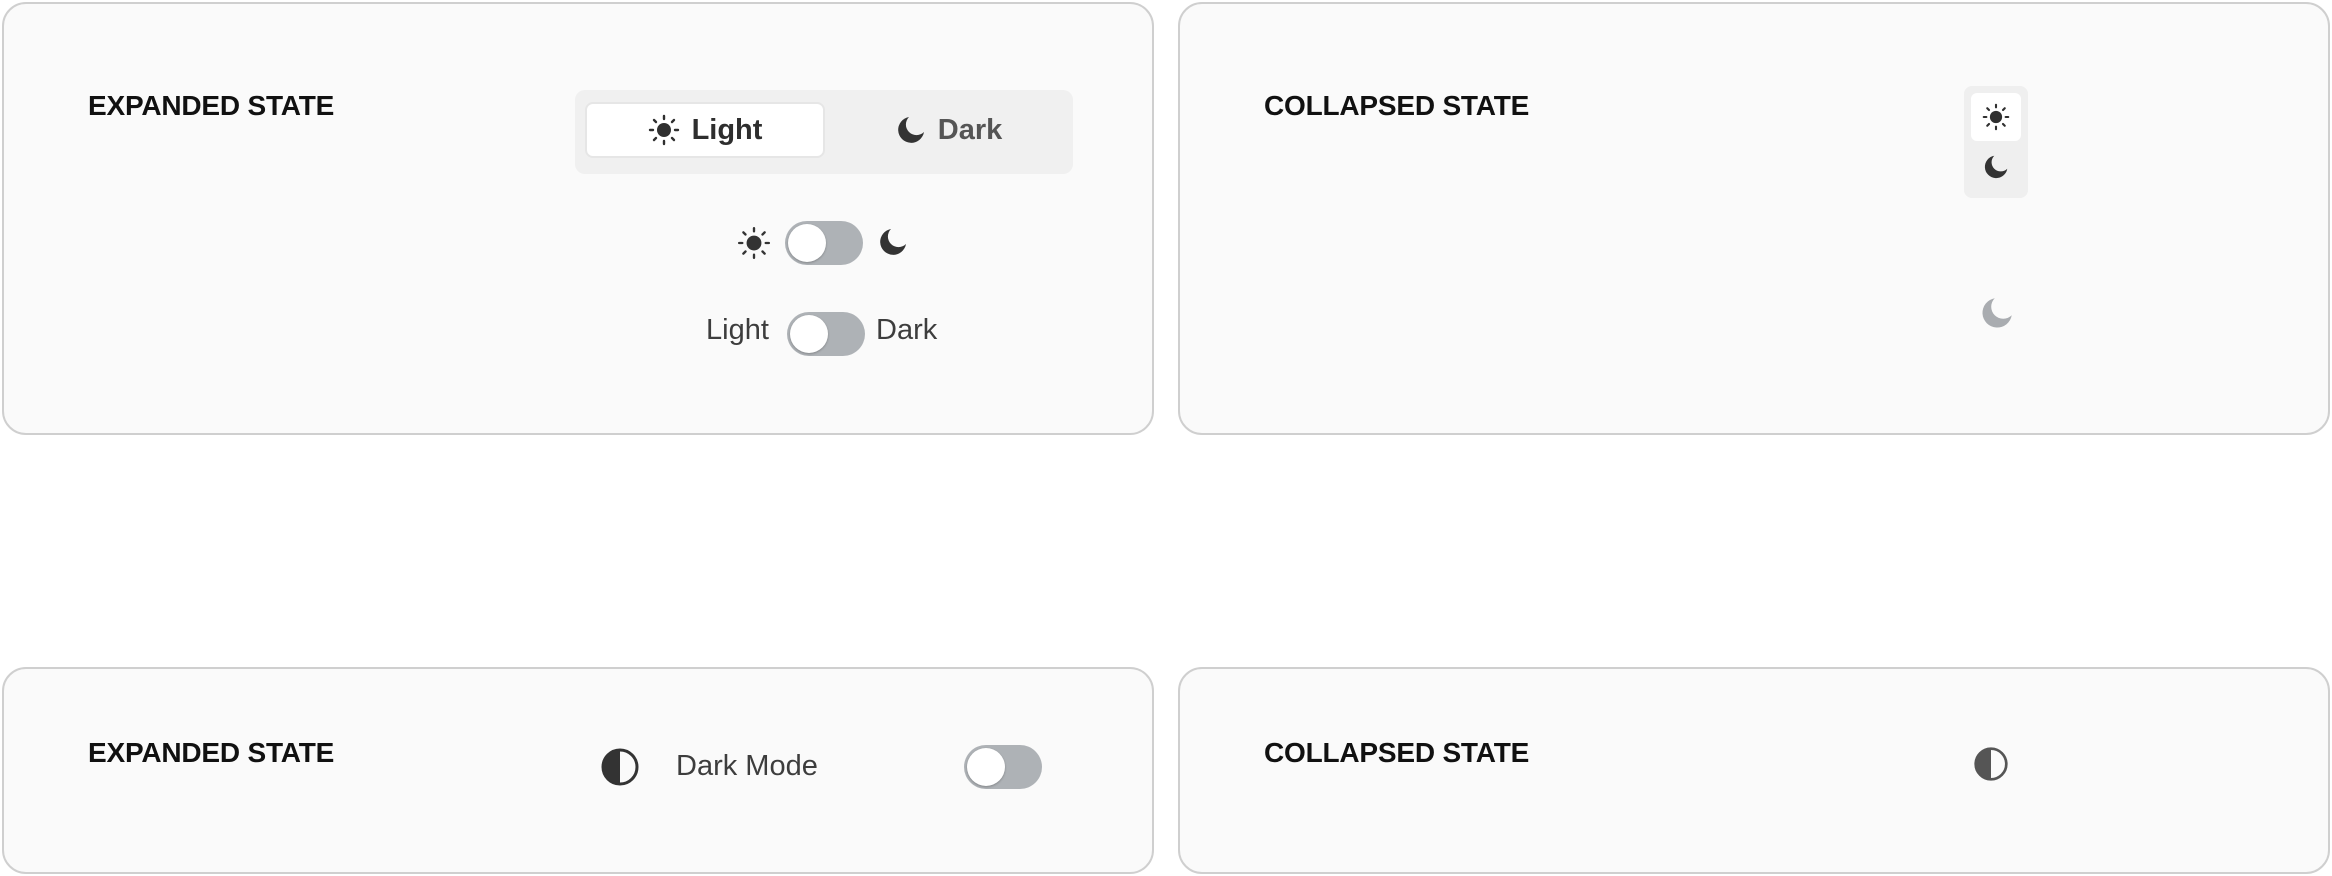  What do you see at coordinates (727, 129) in the screenshot?
I see `light-mode-label: Light` at bounding box center [727, 129].